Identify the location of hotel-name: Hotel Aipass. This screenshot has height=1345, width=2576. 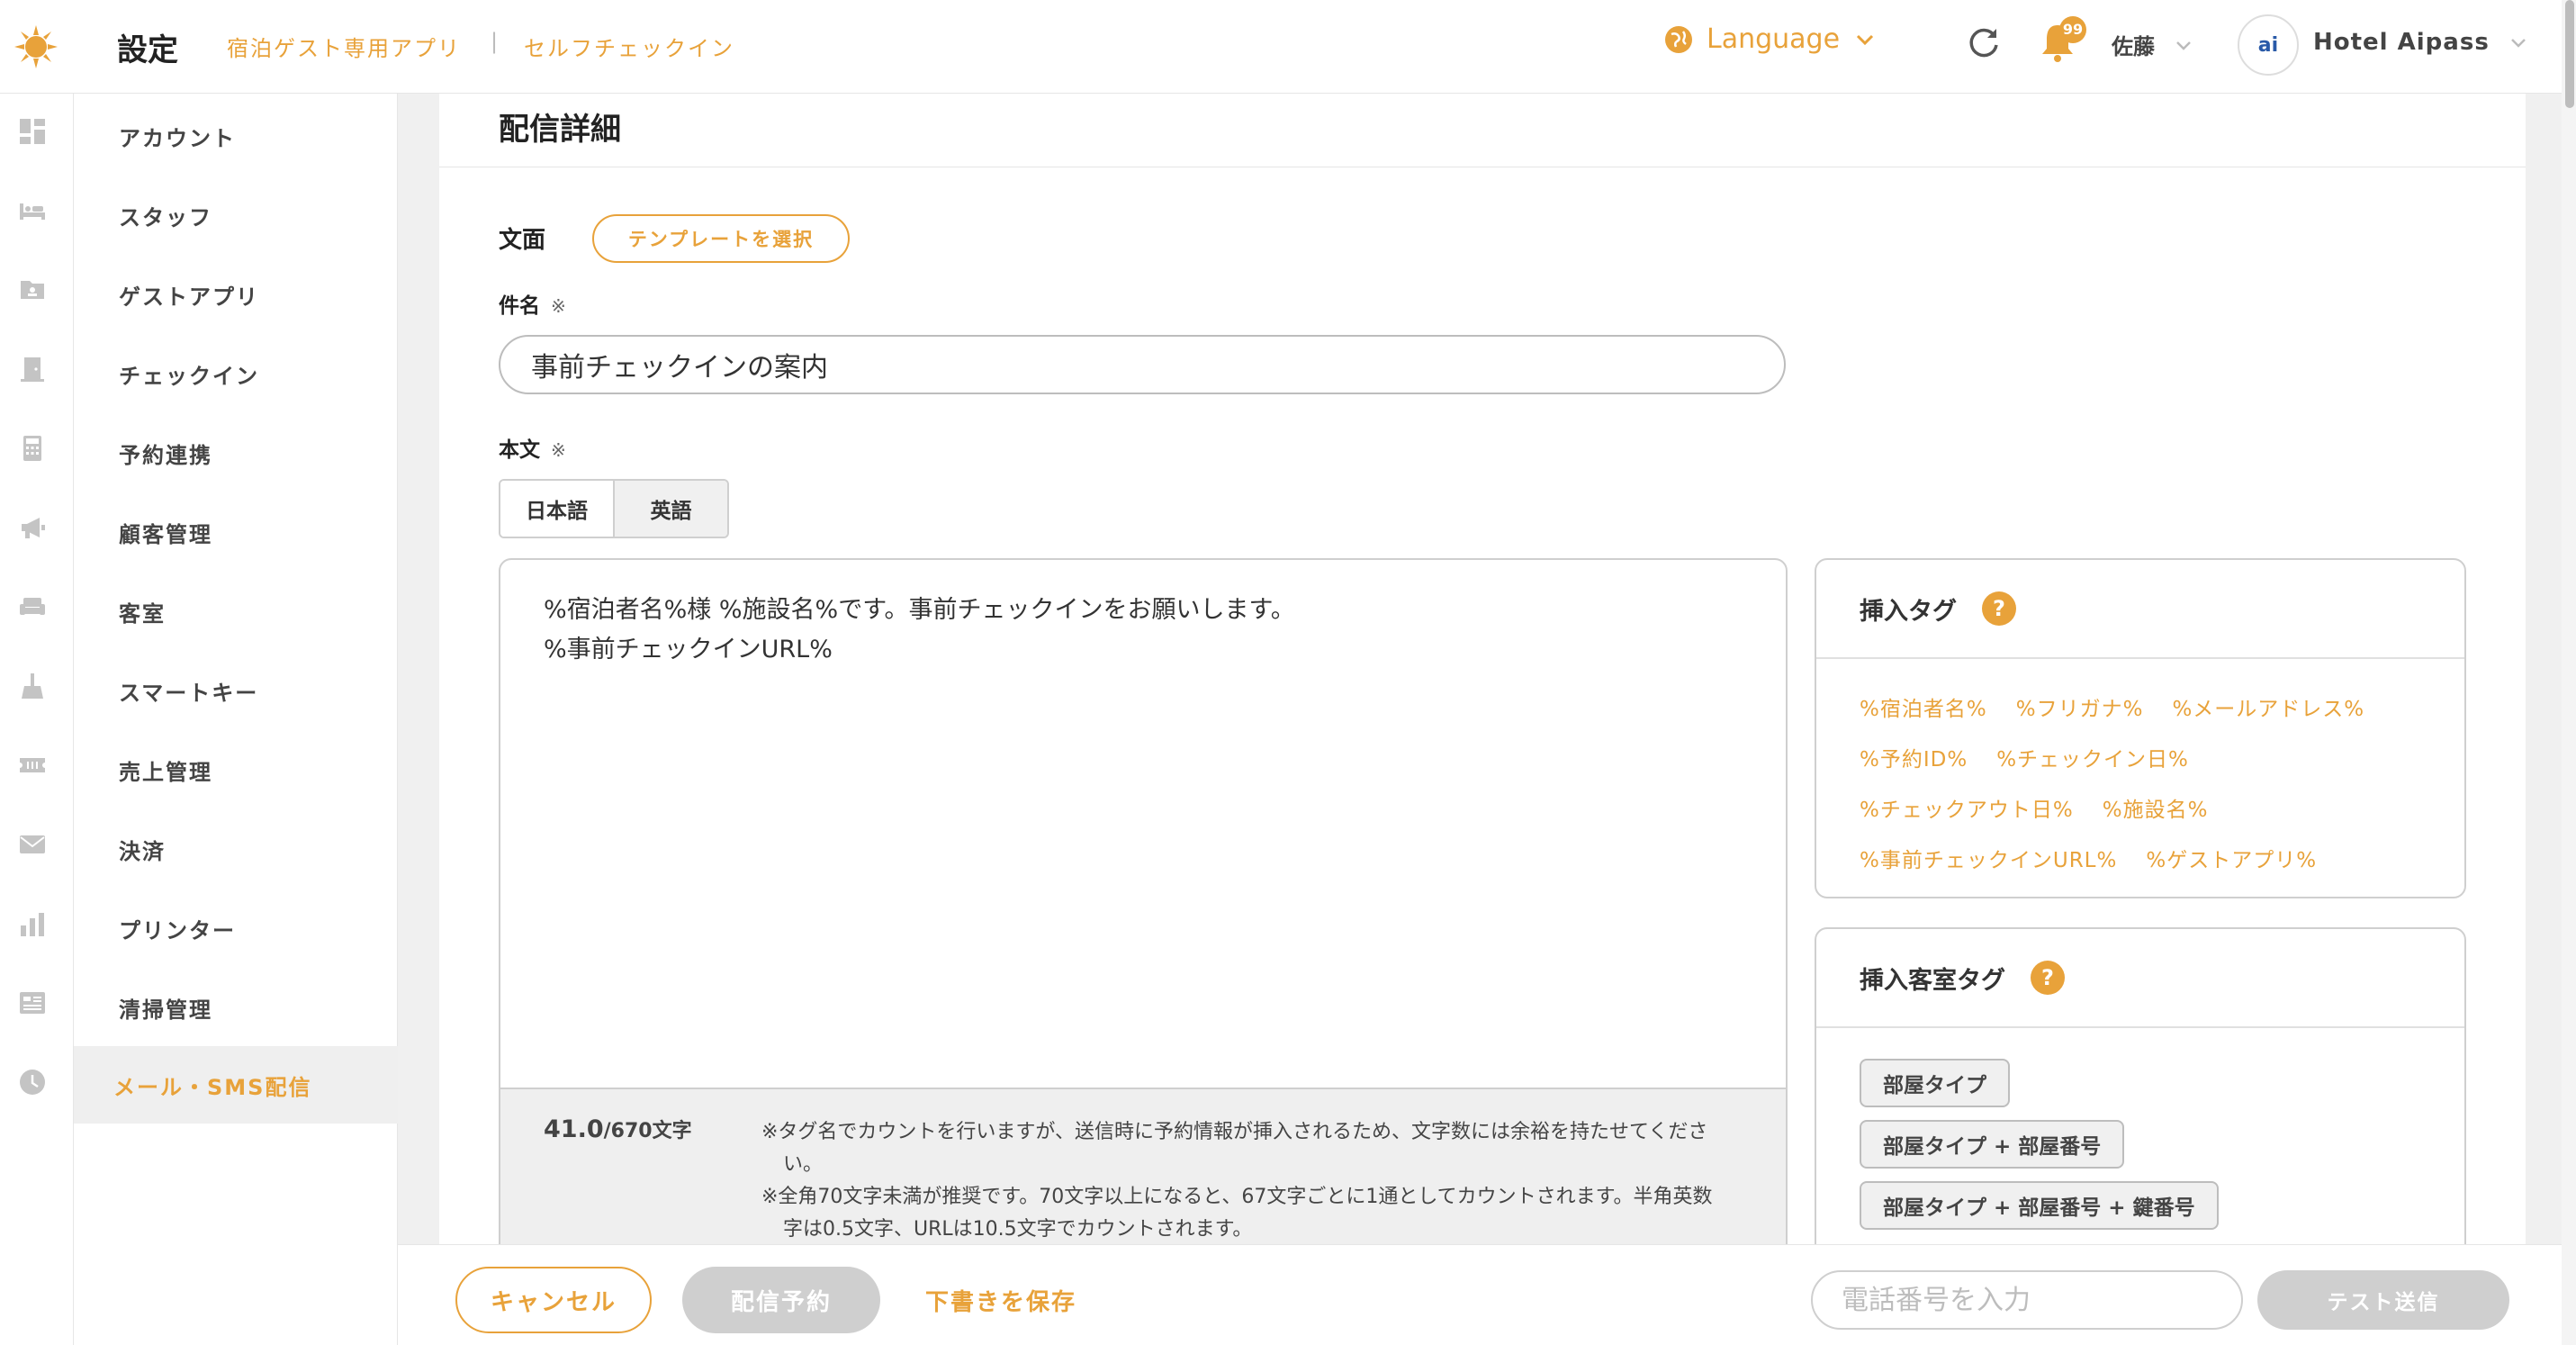
(2401, 42).